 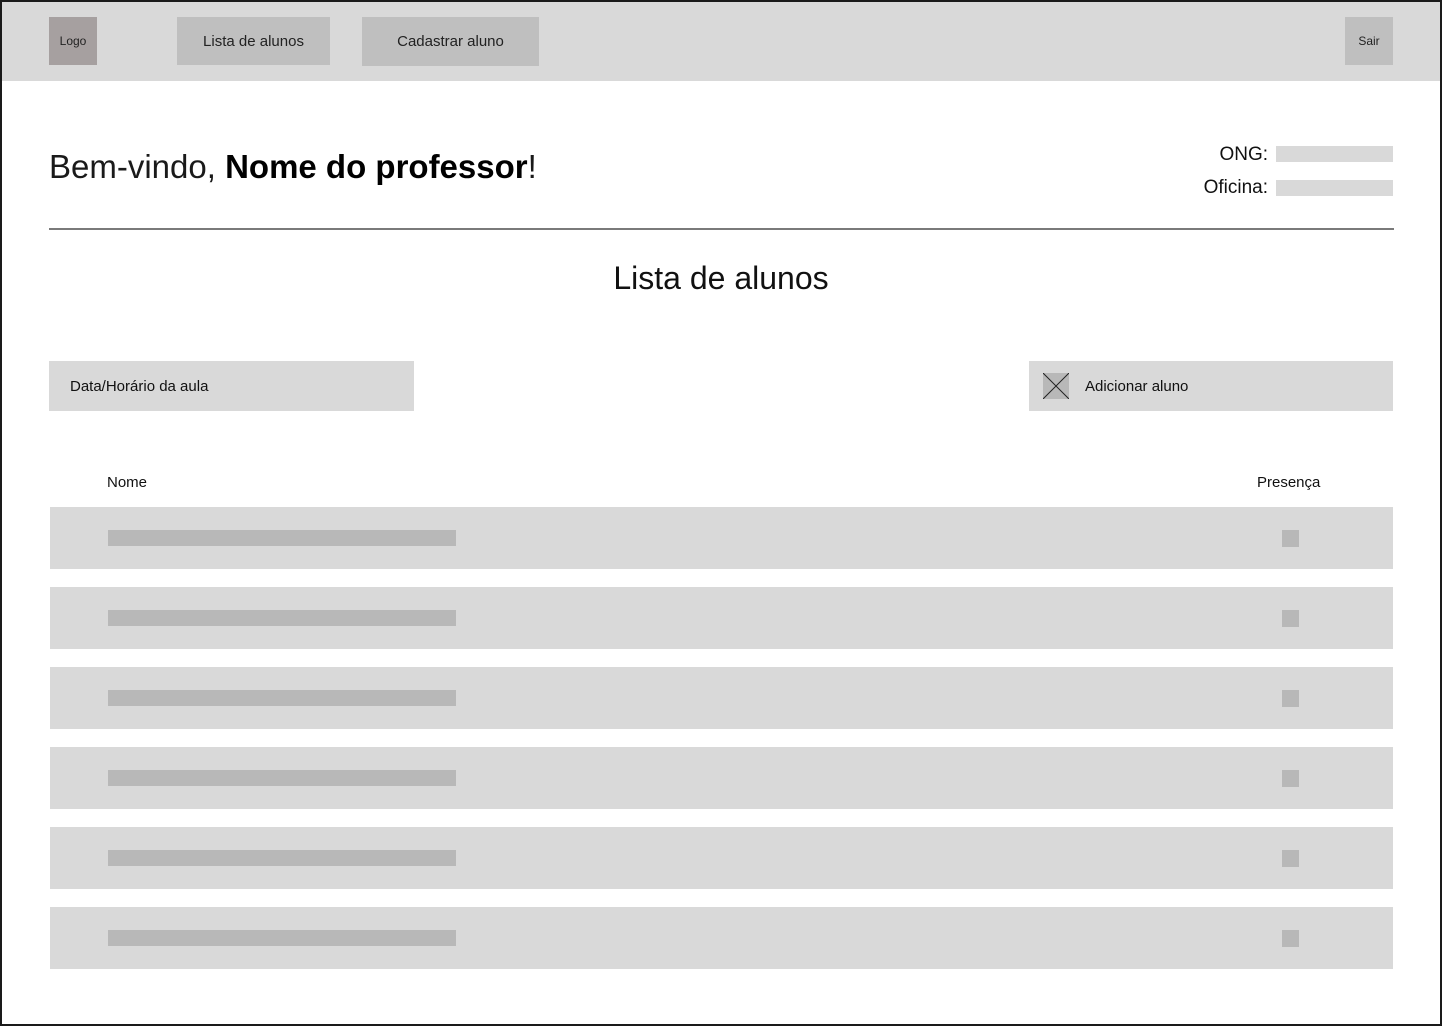 I want to click on logo: Logo, so click(x=73, y=41).